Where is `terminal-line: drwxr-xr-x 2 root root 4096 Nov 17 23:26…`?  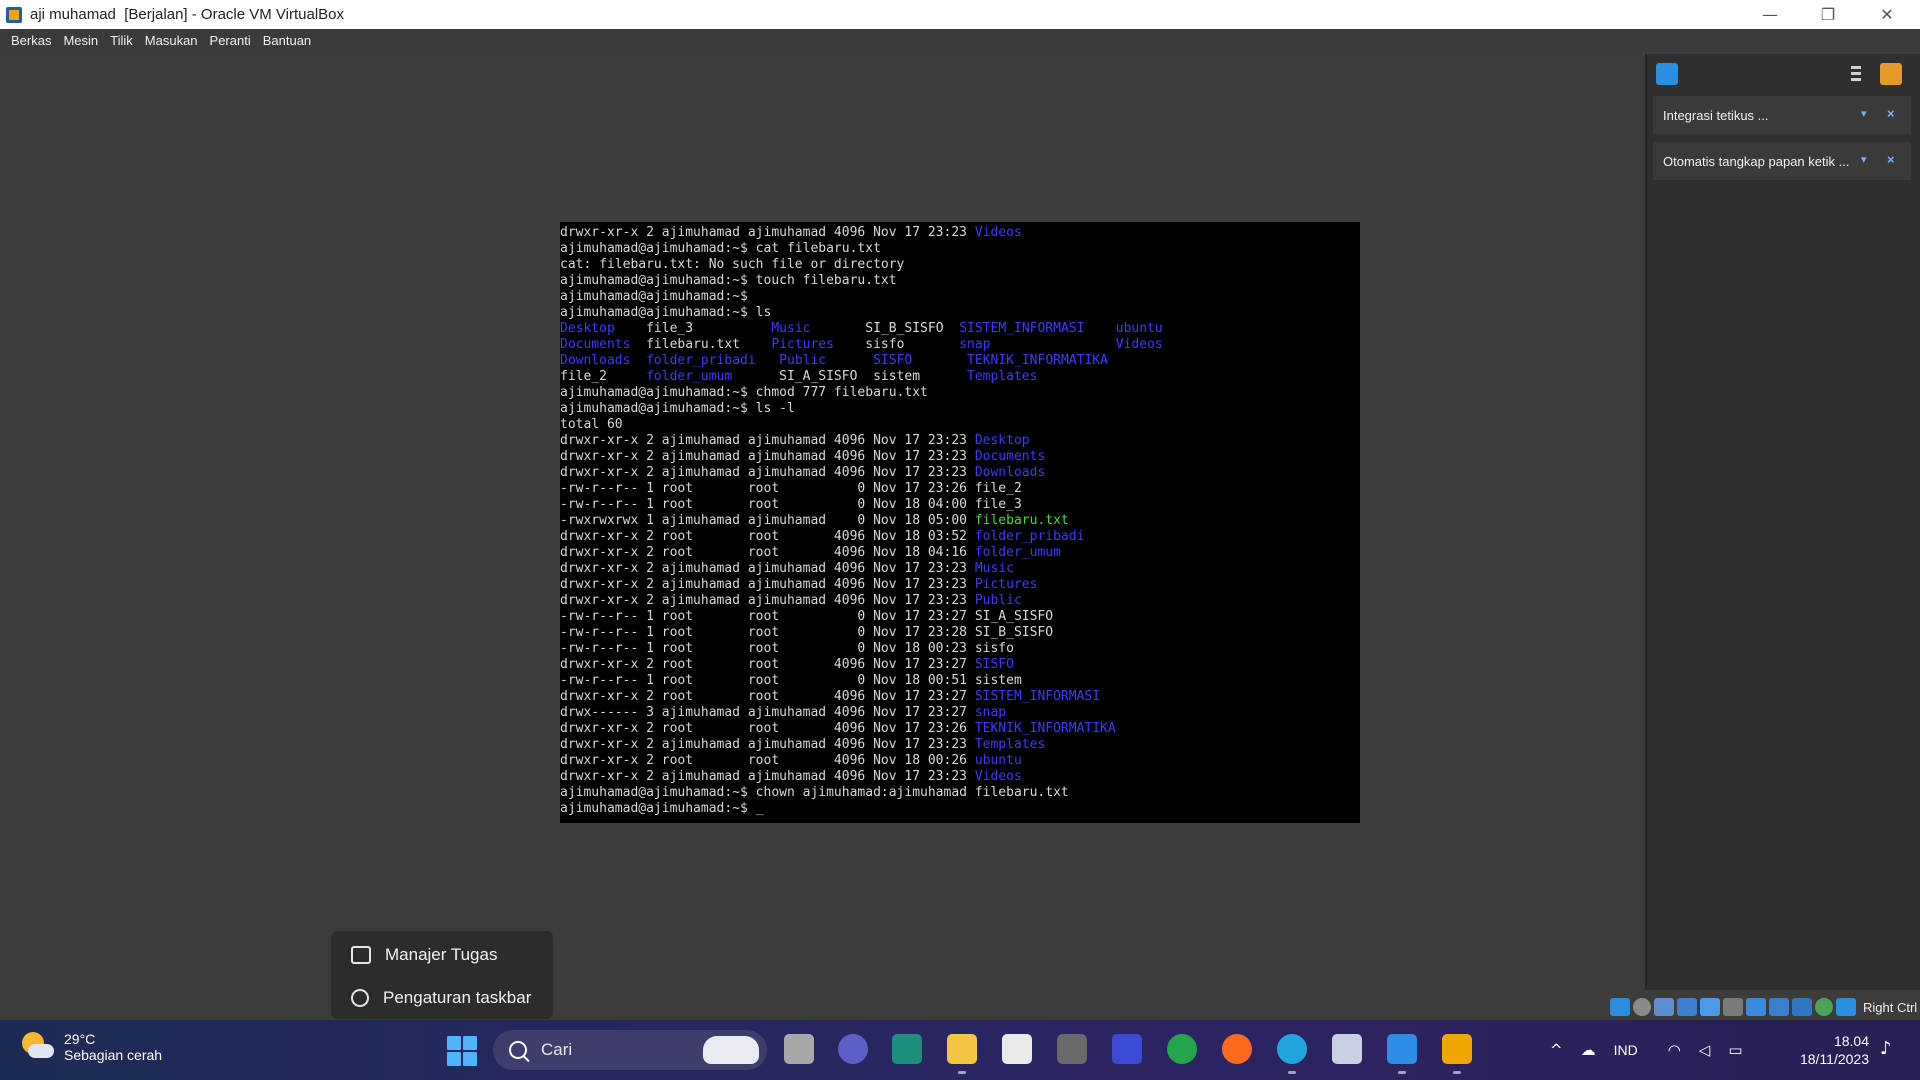 terminal-line: drwxr-xr-x 2 root root 4096 Nov 17 23:26… is located at coordinates (960, 729).